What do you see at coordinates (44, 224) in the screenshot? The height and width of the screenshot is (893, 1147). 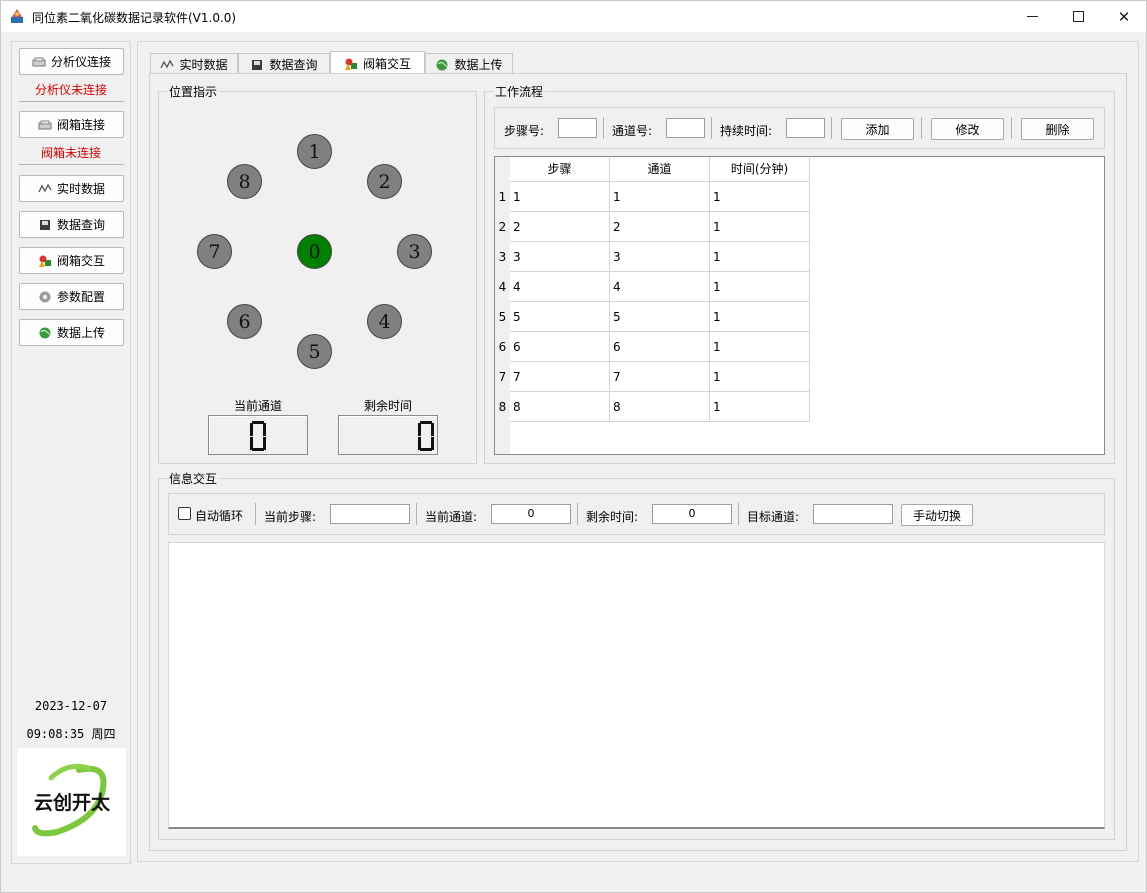 I see `database-icon` at bounding box center [44, 224].